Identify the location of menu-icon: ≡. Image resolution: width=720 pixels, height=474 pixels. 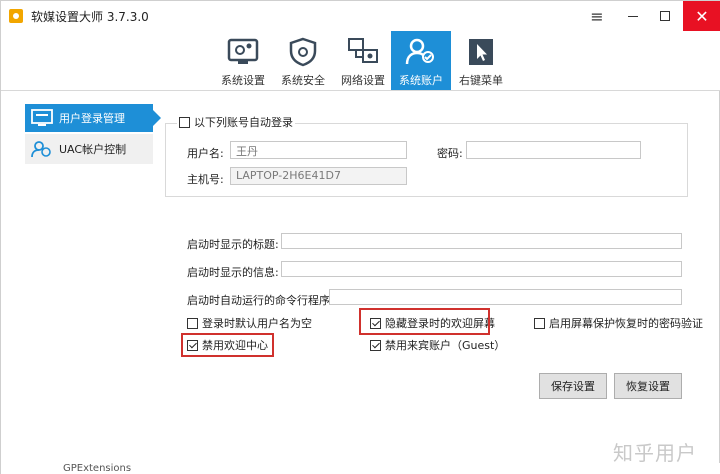
(597, 16).